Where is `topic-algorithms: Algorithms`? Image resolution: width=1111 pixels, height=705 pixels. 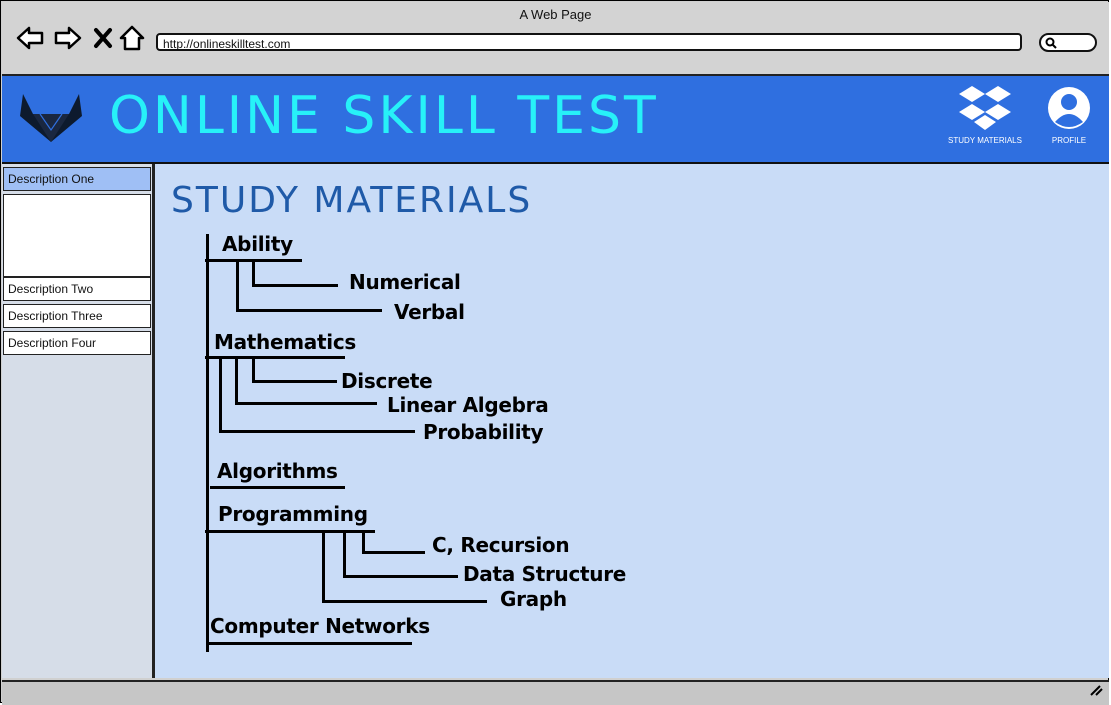 topic-algorithms: Algorithms is located at coordinates (277, 471).